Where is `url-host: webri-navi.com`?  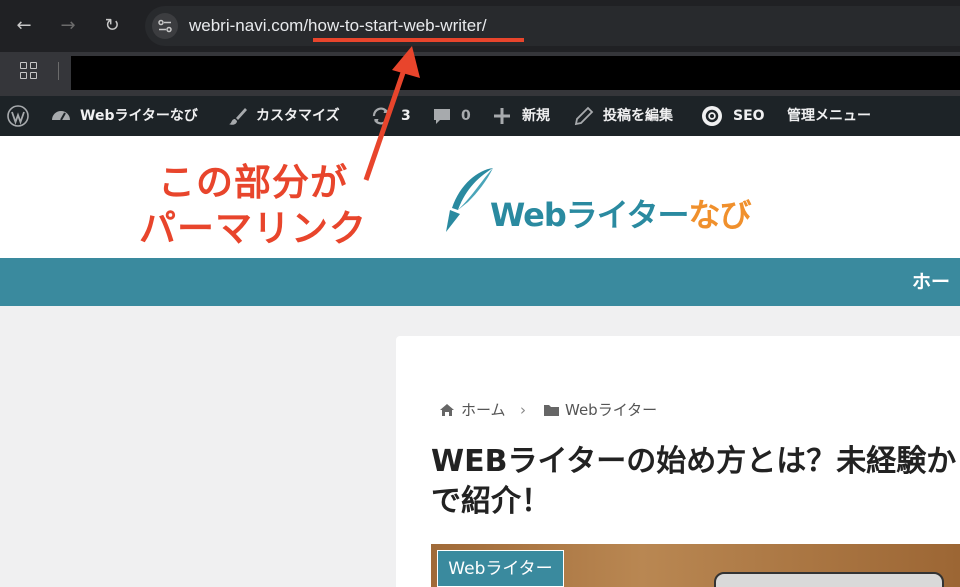 url-host: webri-navi.com is located at coordinates (246, 25).